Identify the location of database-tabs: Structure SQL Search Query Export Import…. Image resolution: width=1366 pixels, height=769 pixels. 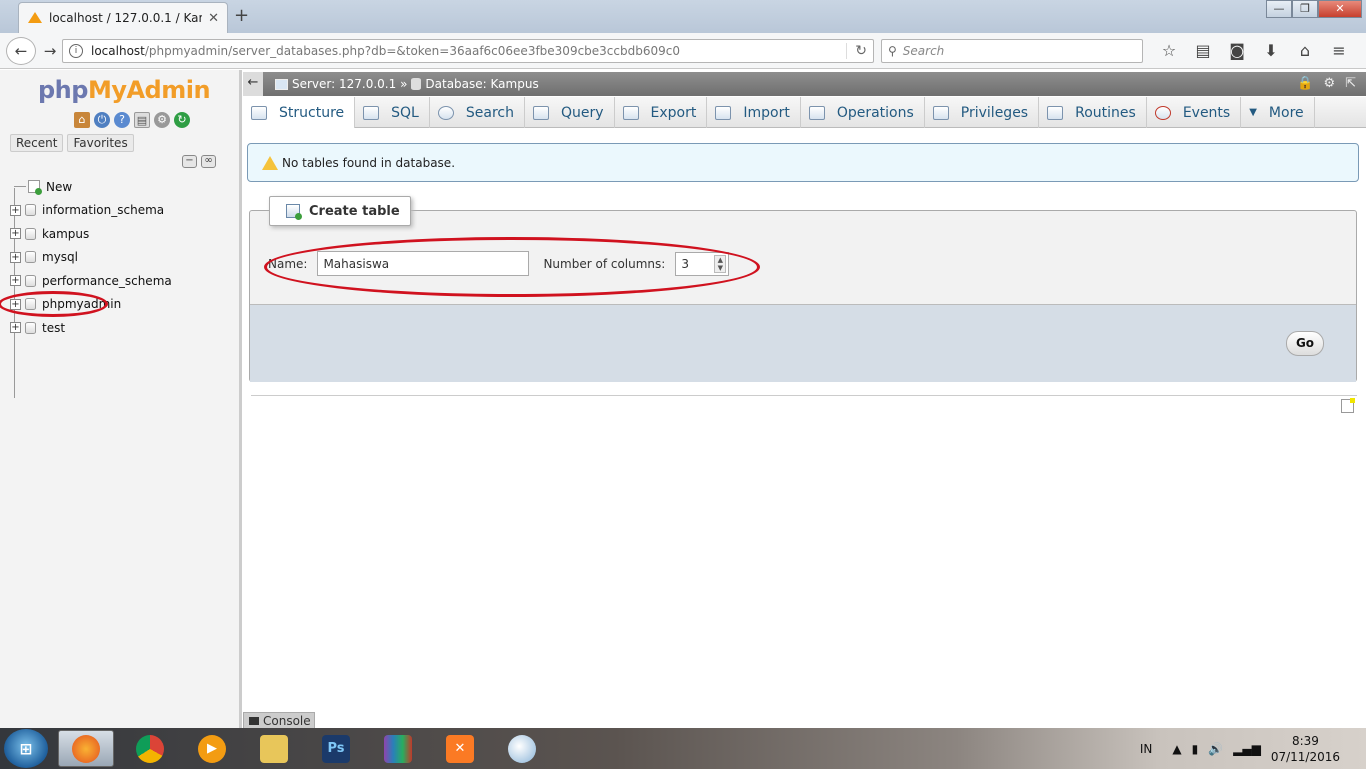
(804, 112).